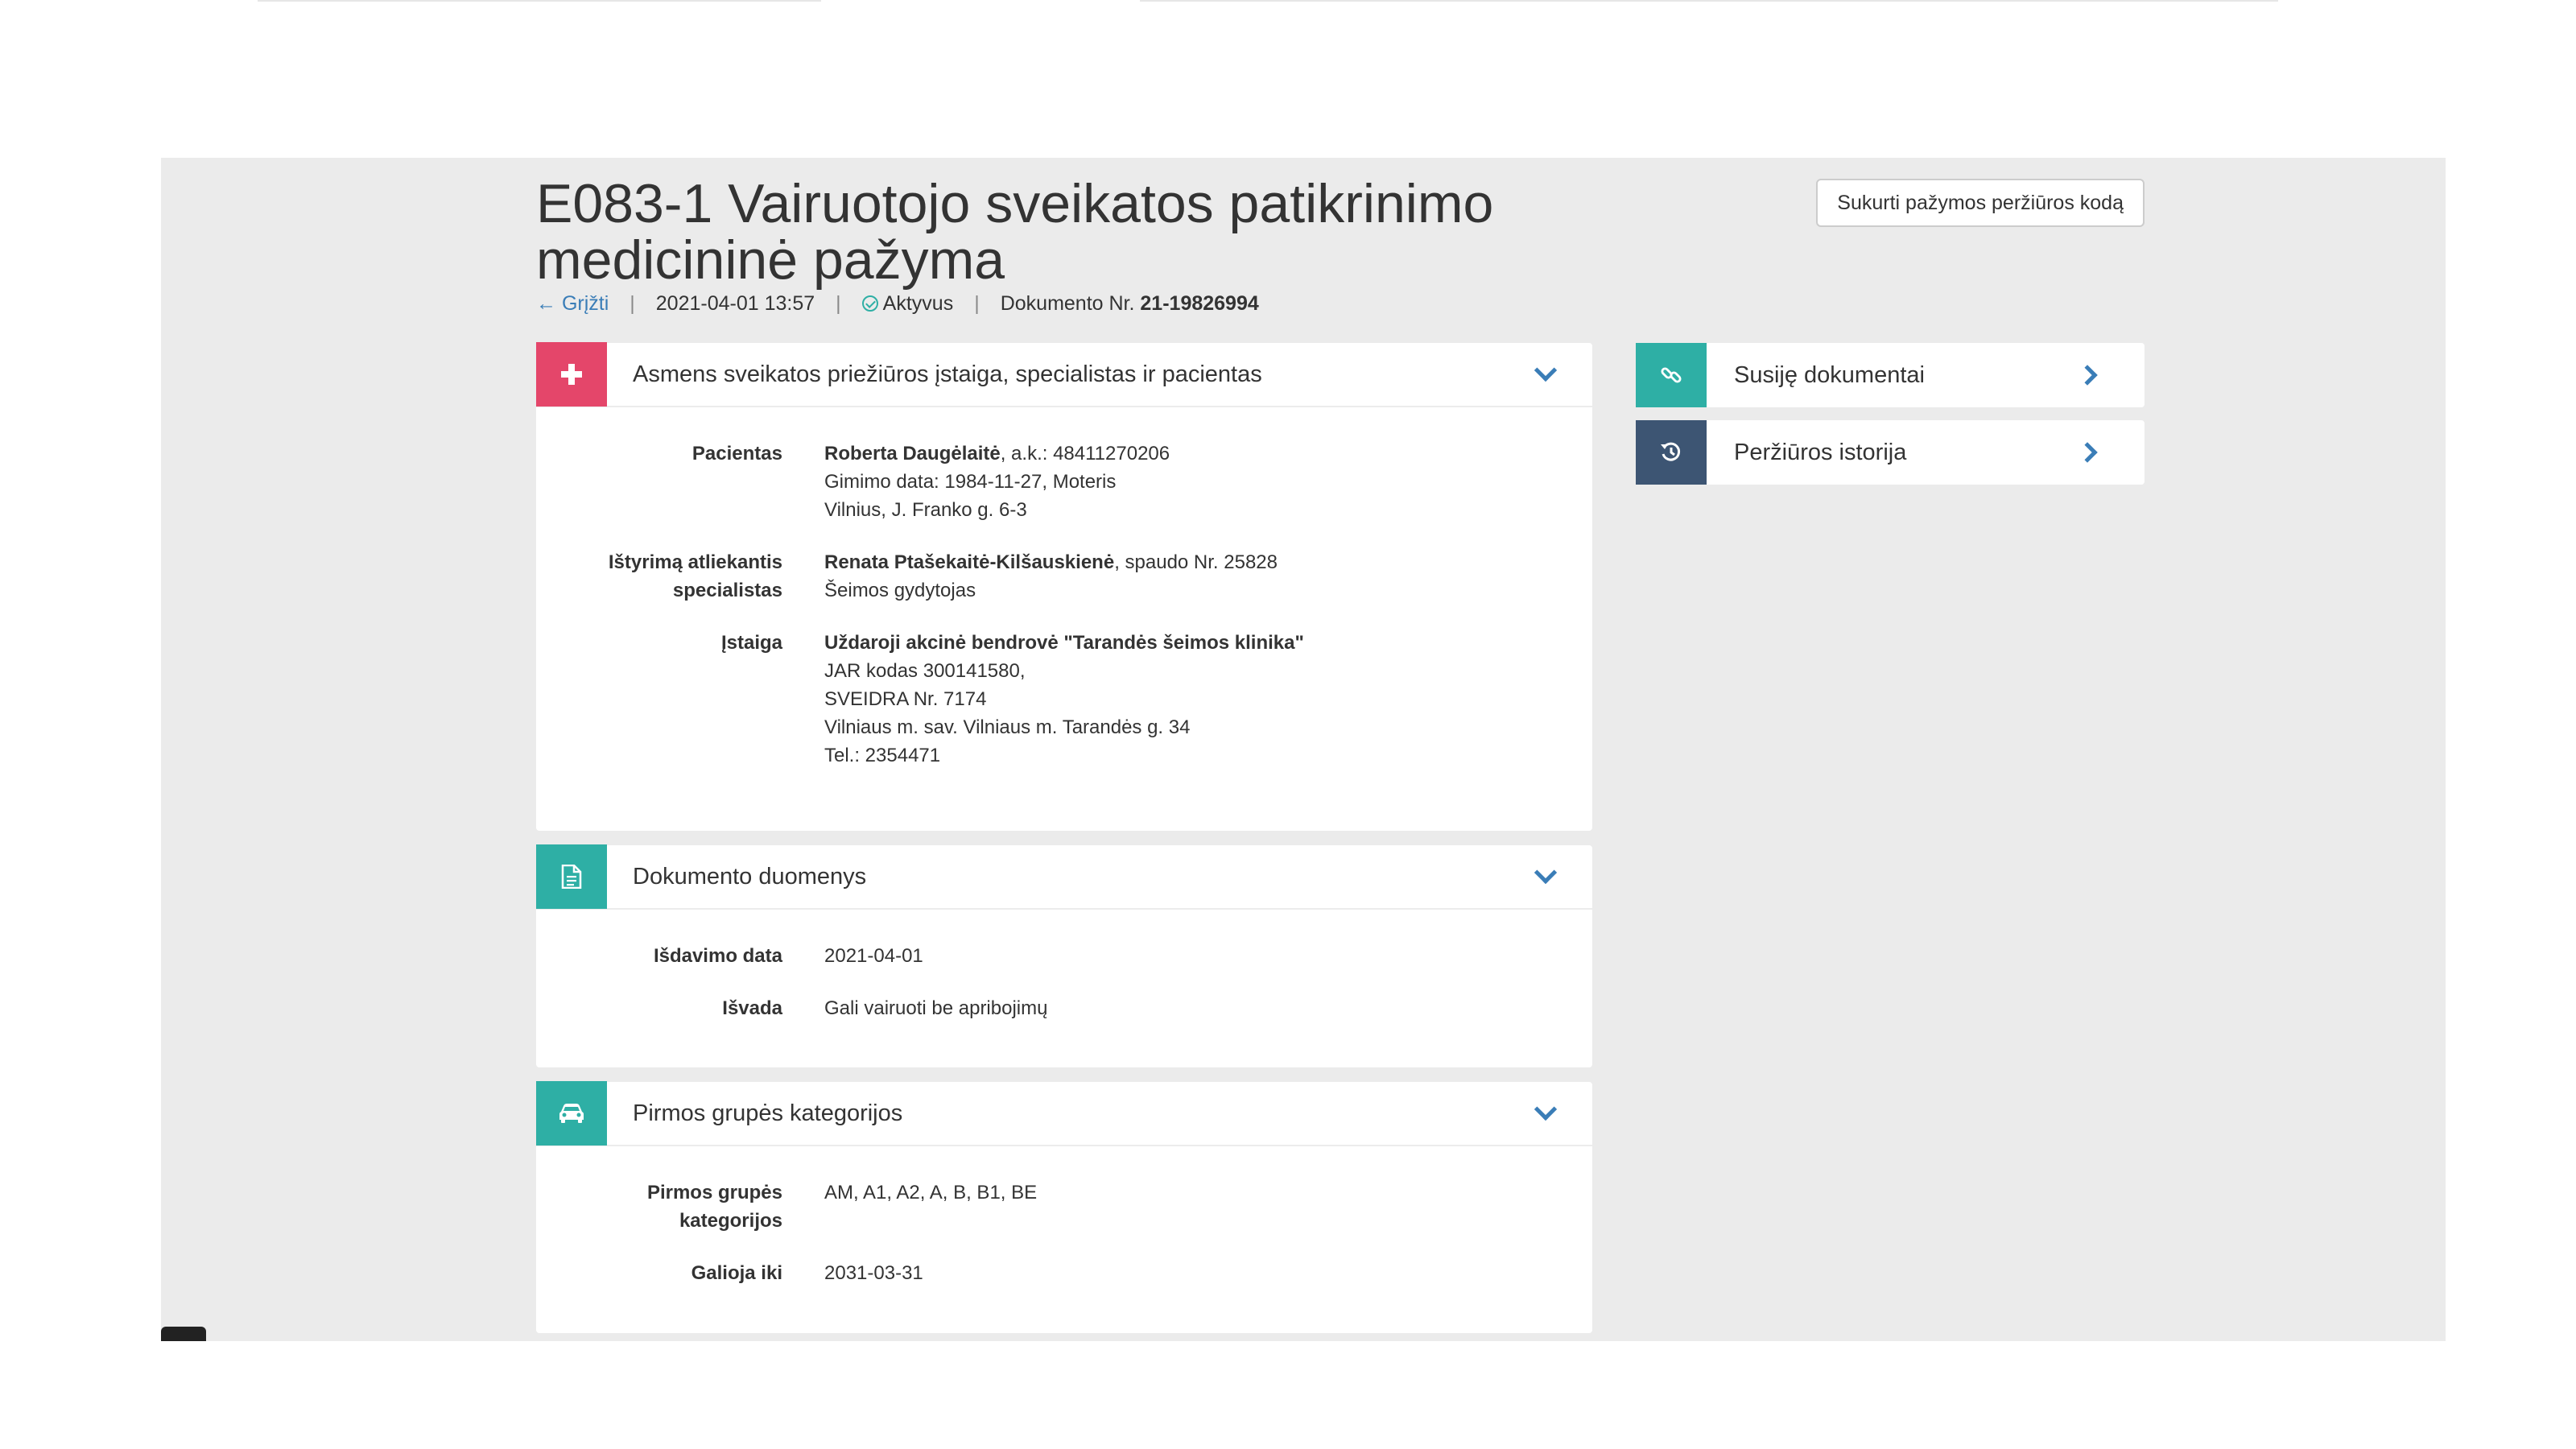 The height and width of the screenshot is (1449, 2576). I want to click on document-number: 21-19826994, so click(1199, 303).